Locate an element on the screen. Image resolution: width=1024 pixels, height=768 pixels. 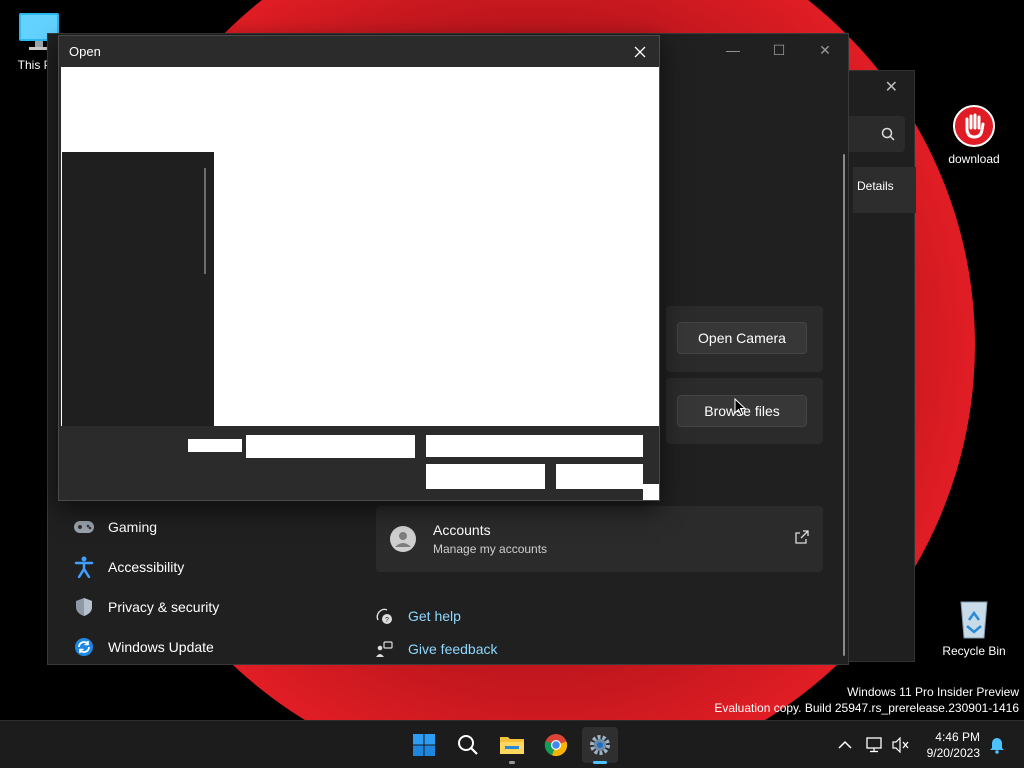
give-feedback-link: Give feedback is located at coordinates (436, 649).